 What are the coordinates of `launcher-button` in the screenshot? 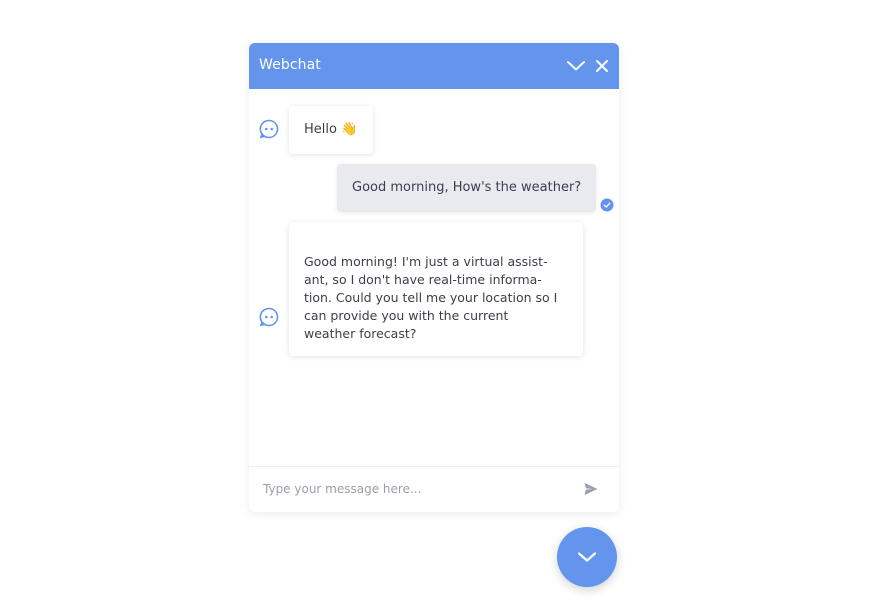 It's located at (587, 557).